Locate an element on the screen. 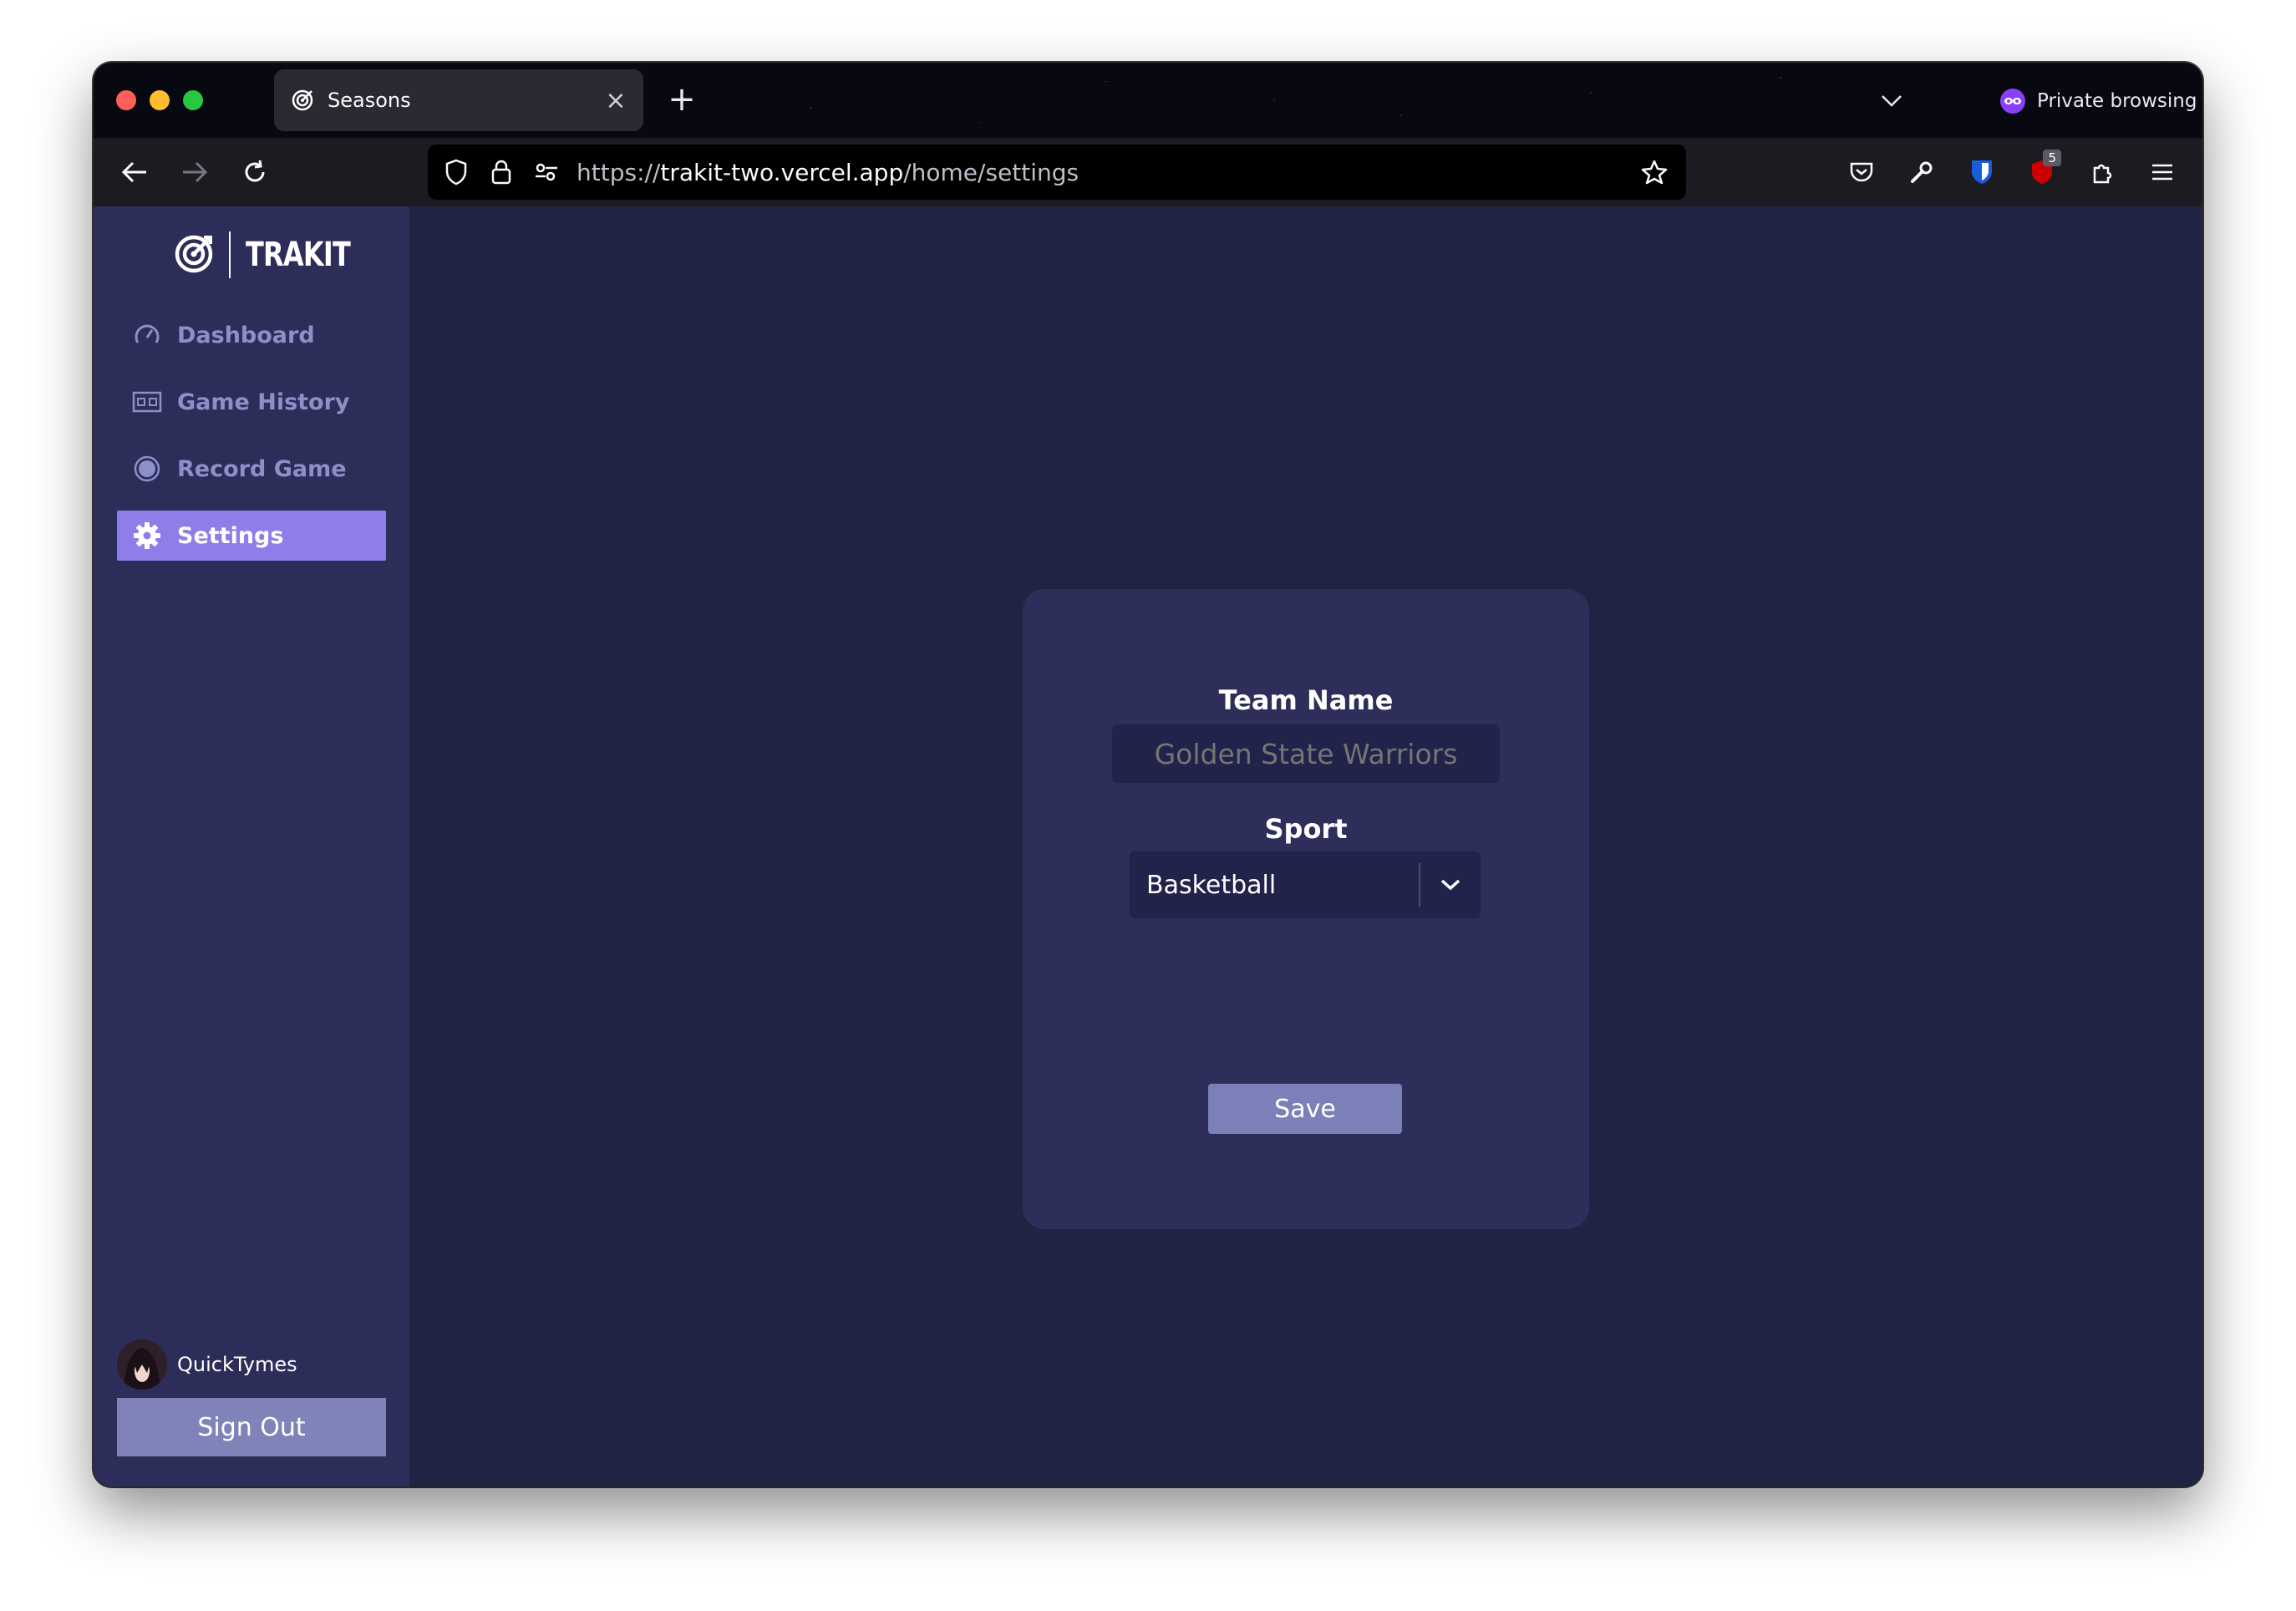 The width and height of the screenshot is (2296, 1611). brand-name: TRAKIT is located at coordinates (298, 255).